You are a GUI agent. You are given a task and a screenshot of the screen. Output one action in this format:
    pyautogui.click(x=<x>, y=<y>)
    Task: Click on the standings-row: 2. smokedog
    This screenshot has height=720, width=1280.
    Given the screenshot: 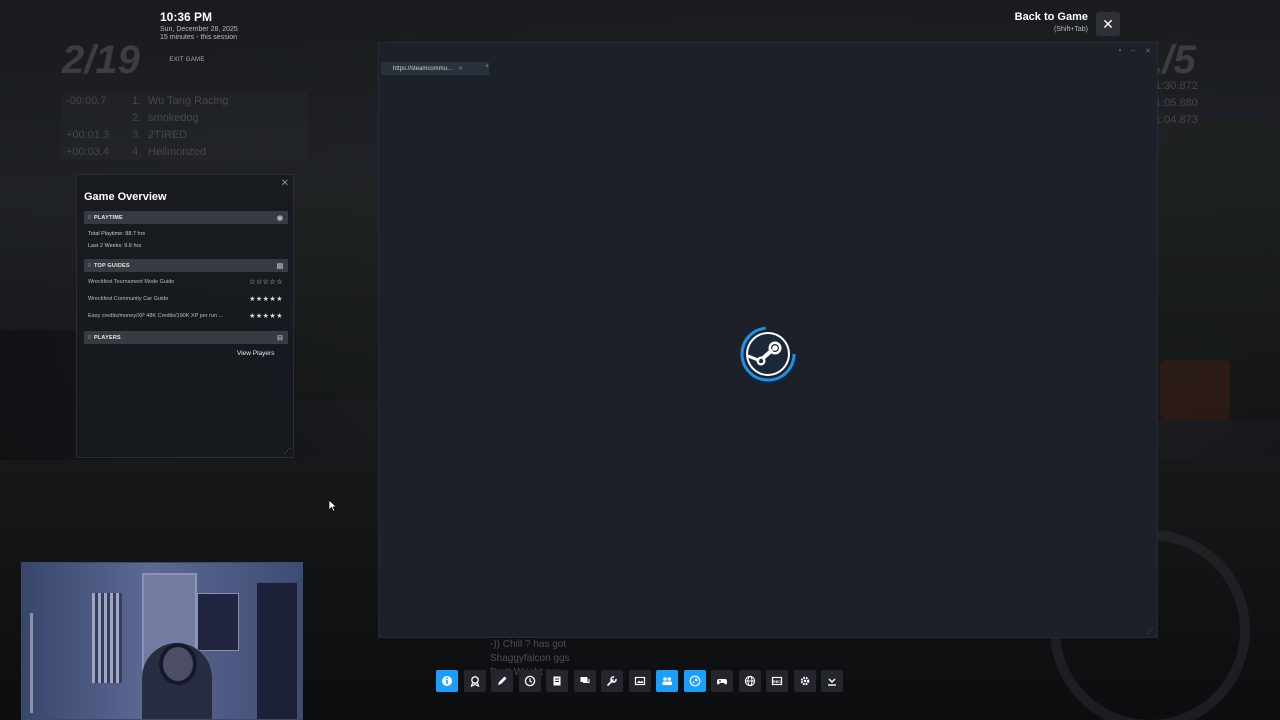 What is the action you would take?
    pyautogui.click(x=184, y=117)
    